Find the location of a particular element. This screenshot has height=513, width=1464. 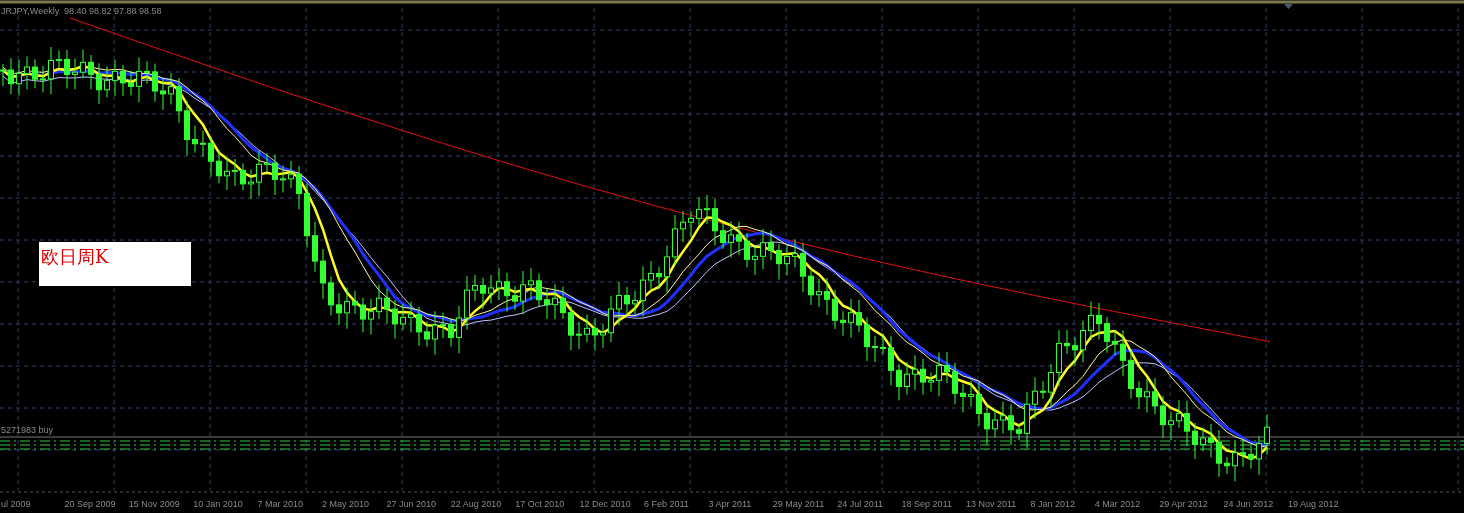

axis-date-label: 15 Nov 2009 is located at coordinates (154, 504).